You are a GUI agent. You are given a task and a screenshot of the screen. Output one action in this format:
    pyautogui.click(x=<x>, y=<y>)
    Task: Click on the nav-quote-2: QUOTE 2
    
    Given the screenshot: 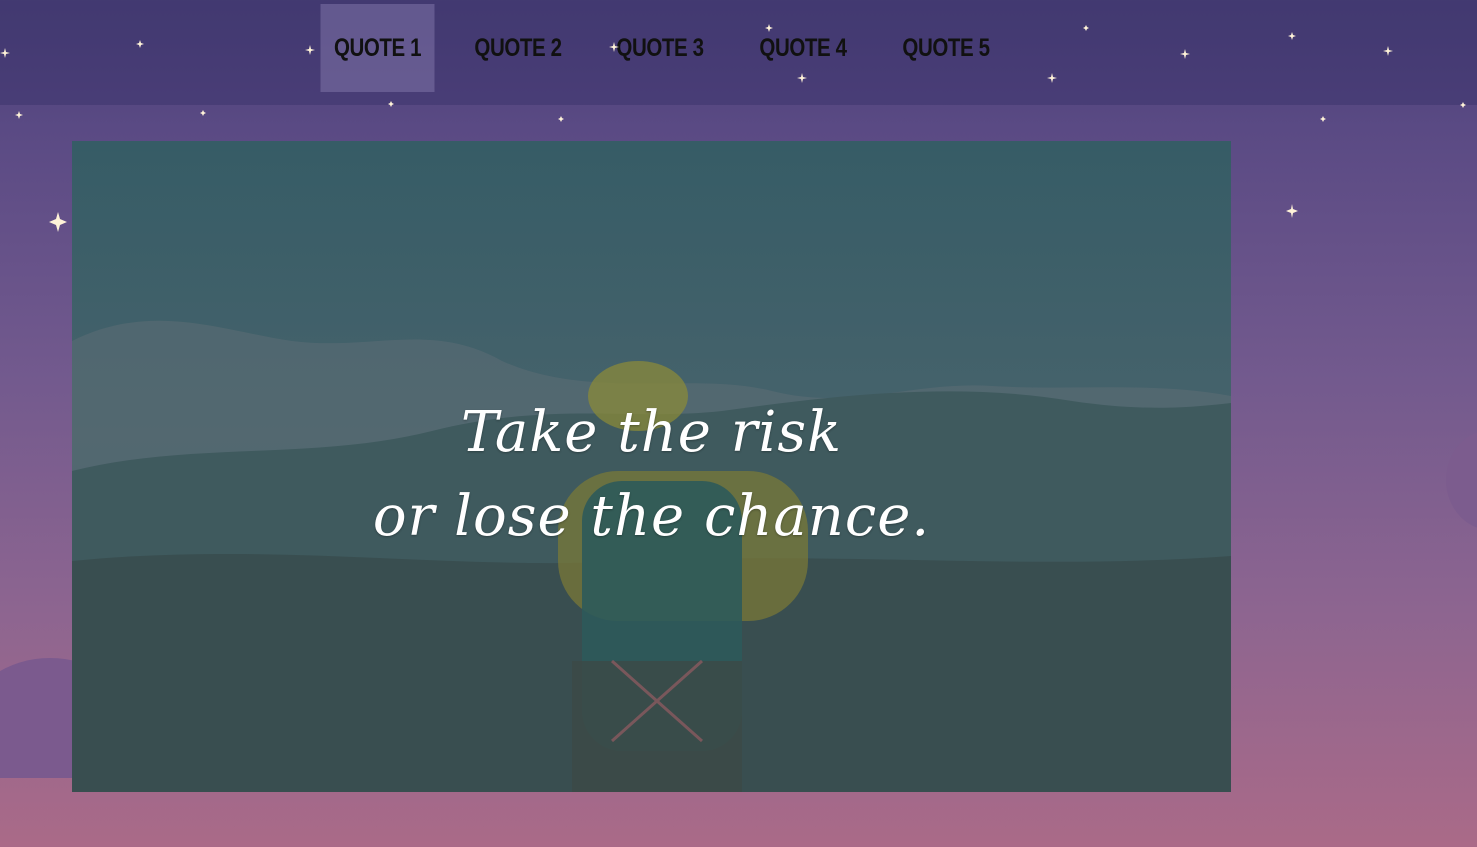 What is the action you would take?
    pyautogui.click(x=518, y=48)
    